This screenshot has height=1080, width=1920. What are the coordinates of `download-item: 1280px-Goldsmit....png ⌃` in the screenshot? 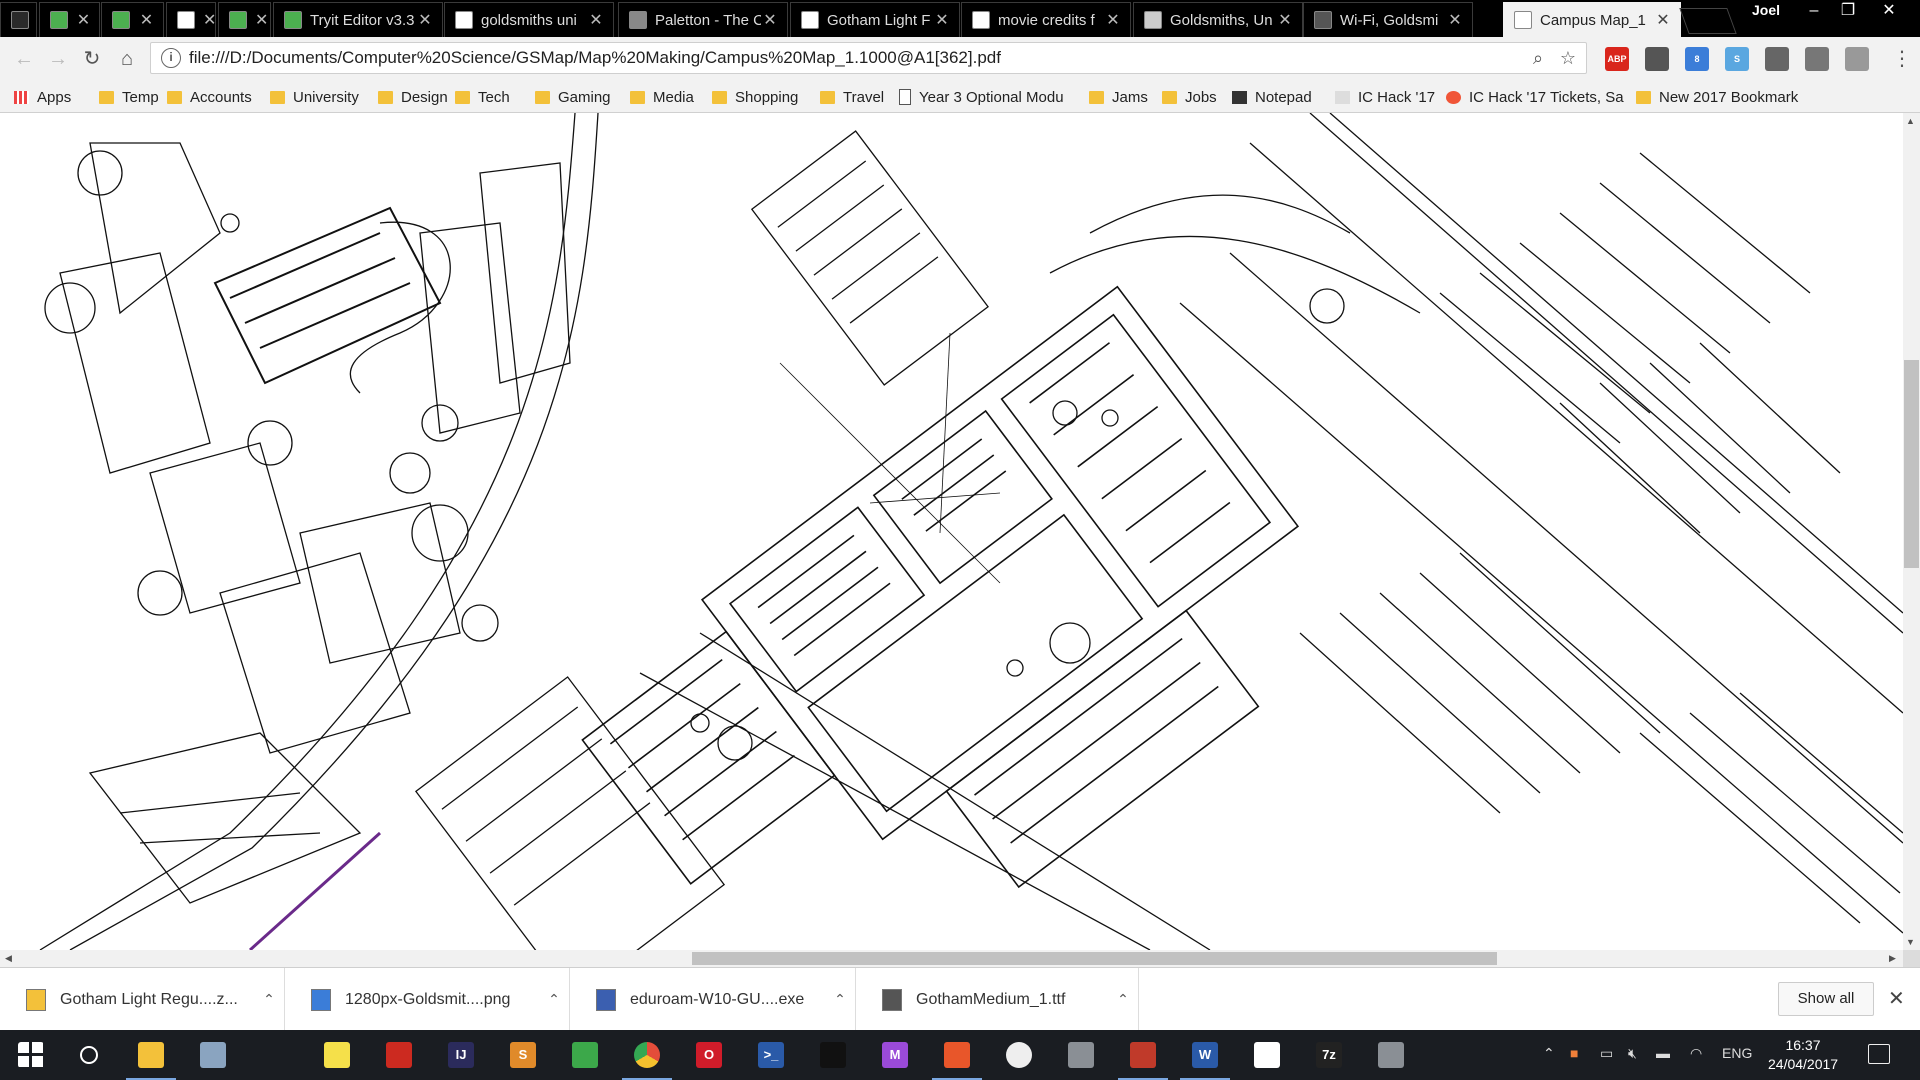 It's located at (427, 999).